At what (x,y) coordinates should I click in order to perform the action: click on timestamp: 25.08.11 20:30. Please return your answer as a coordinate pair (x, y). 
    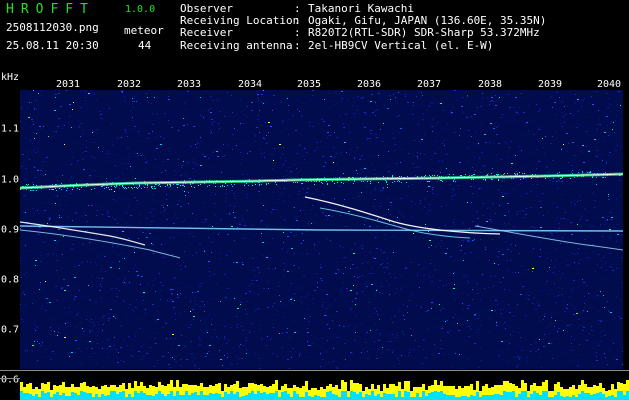
    Looking at the image, I should click on (52, 45).